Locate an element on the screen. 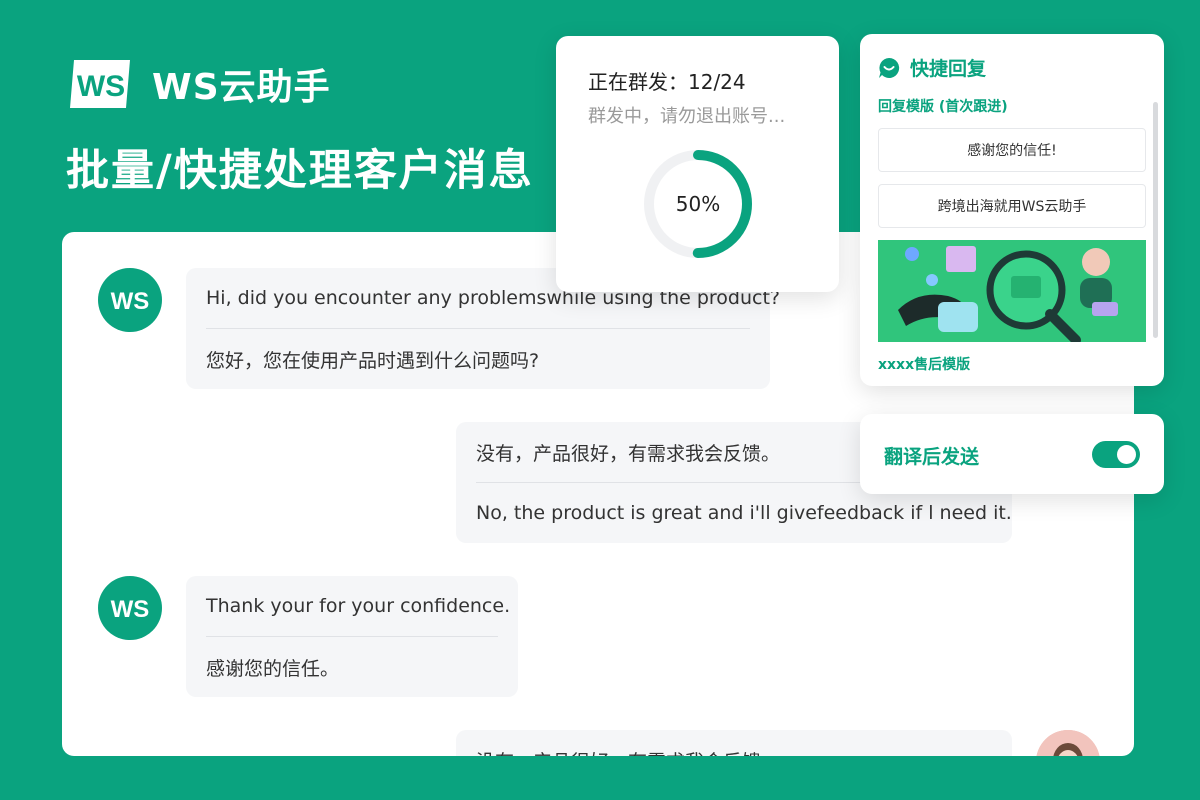 This screenshot has width=1200, height=800. quick-reply-header: 快捷回复 is located at coordinates (932, 67).